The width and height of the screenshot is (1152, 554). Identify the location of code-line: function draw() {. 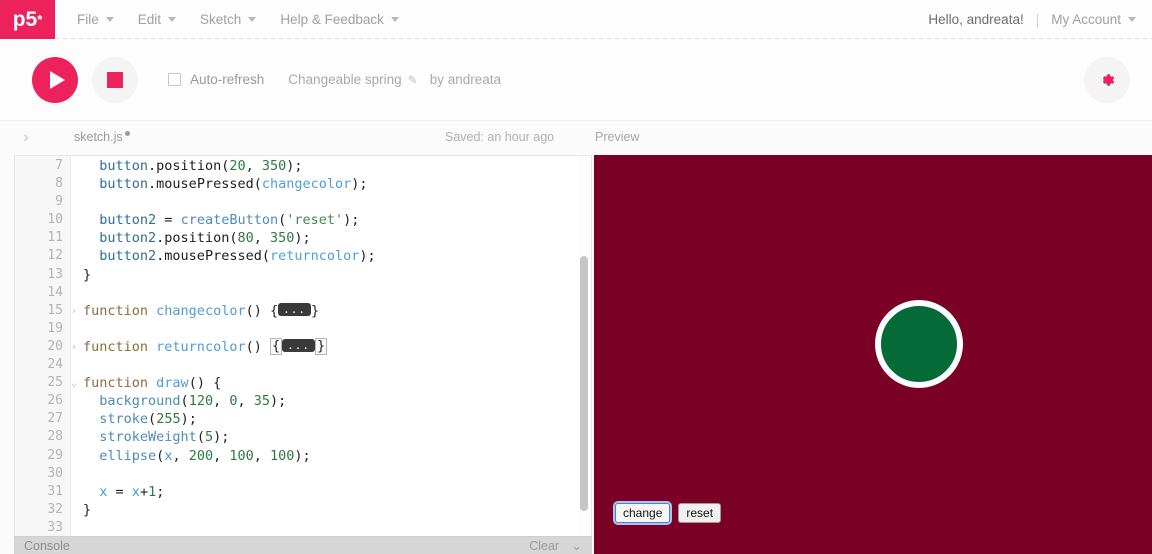
(152, 383).